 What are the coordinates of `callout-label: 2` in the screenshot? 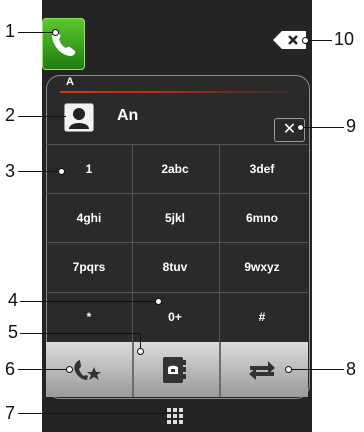 It's located at (10, 115).